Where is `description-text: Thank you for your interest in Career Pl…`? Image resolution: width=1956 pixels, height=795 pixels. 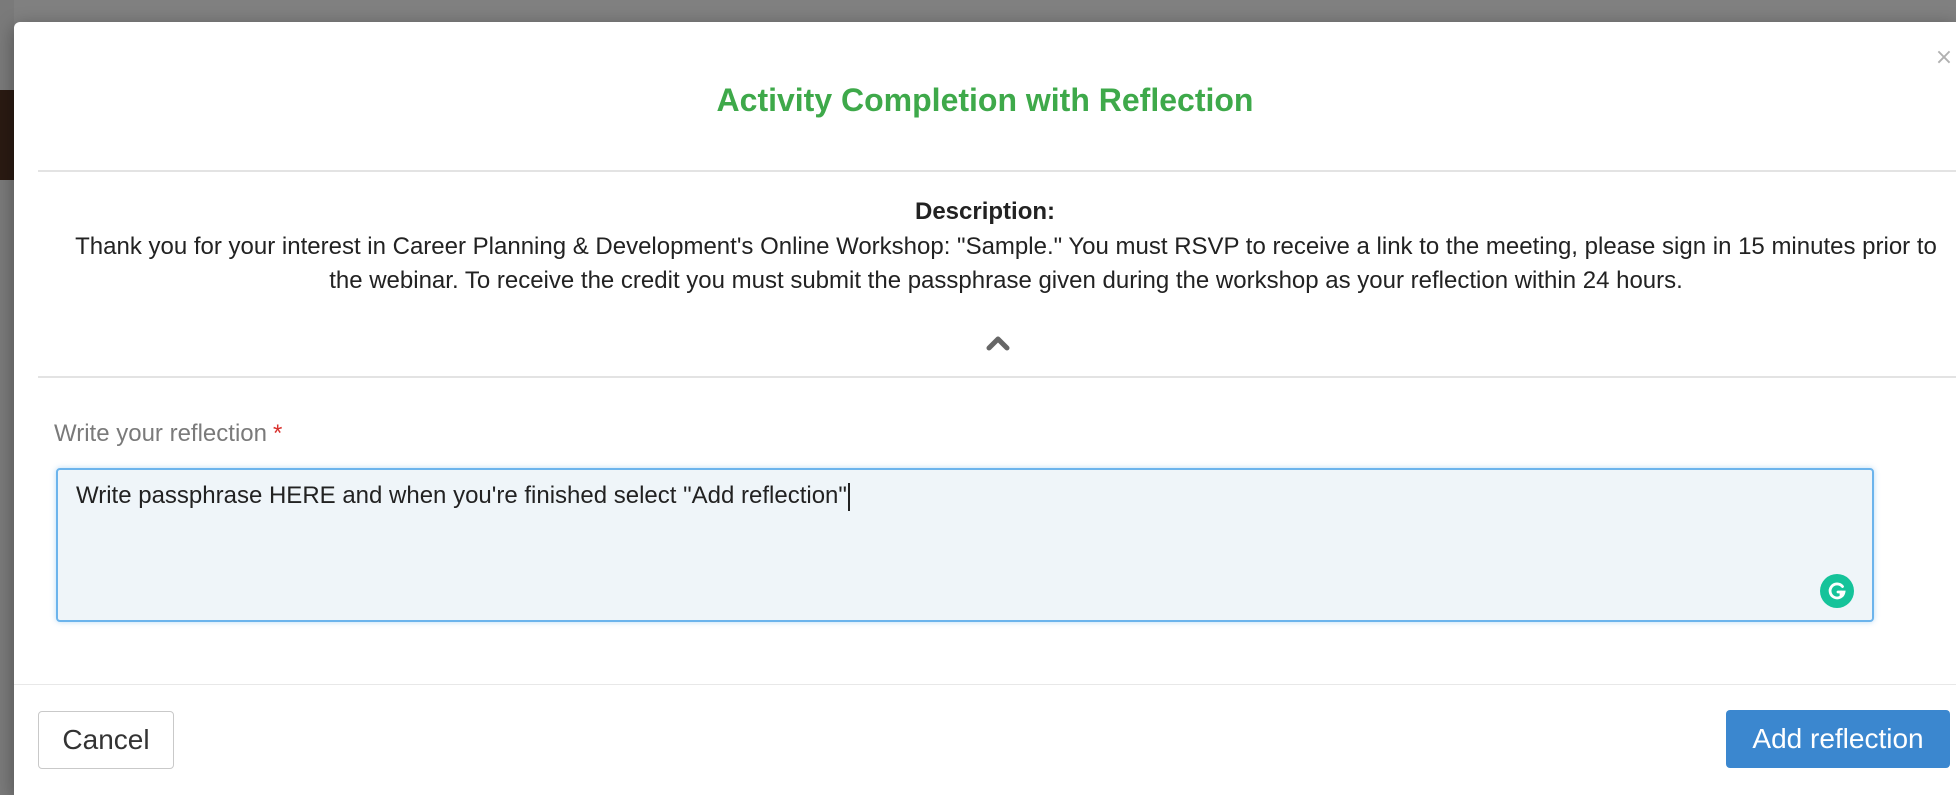 description-text: Thank you for your interest in Career Pl… is located at coordinates (1006, 263).